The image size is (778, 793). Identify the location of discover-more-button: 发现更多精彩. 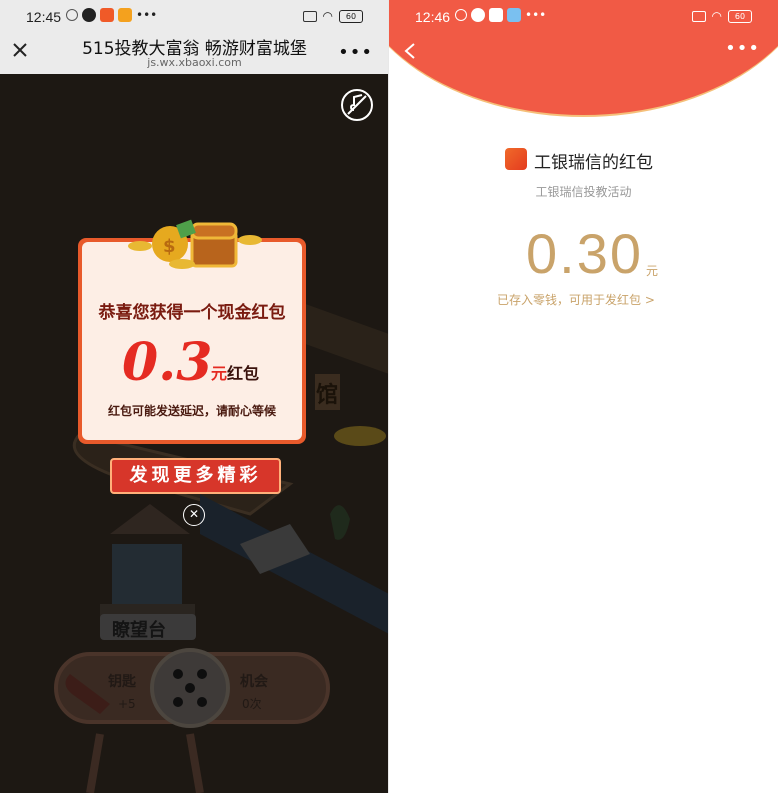
(195, 476).